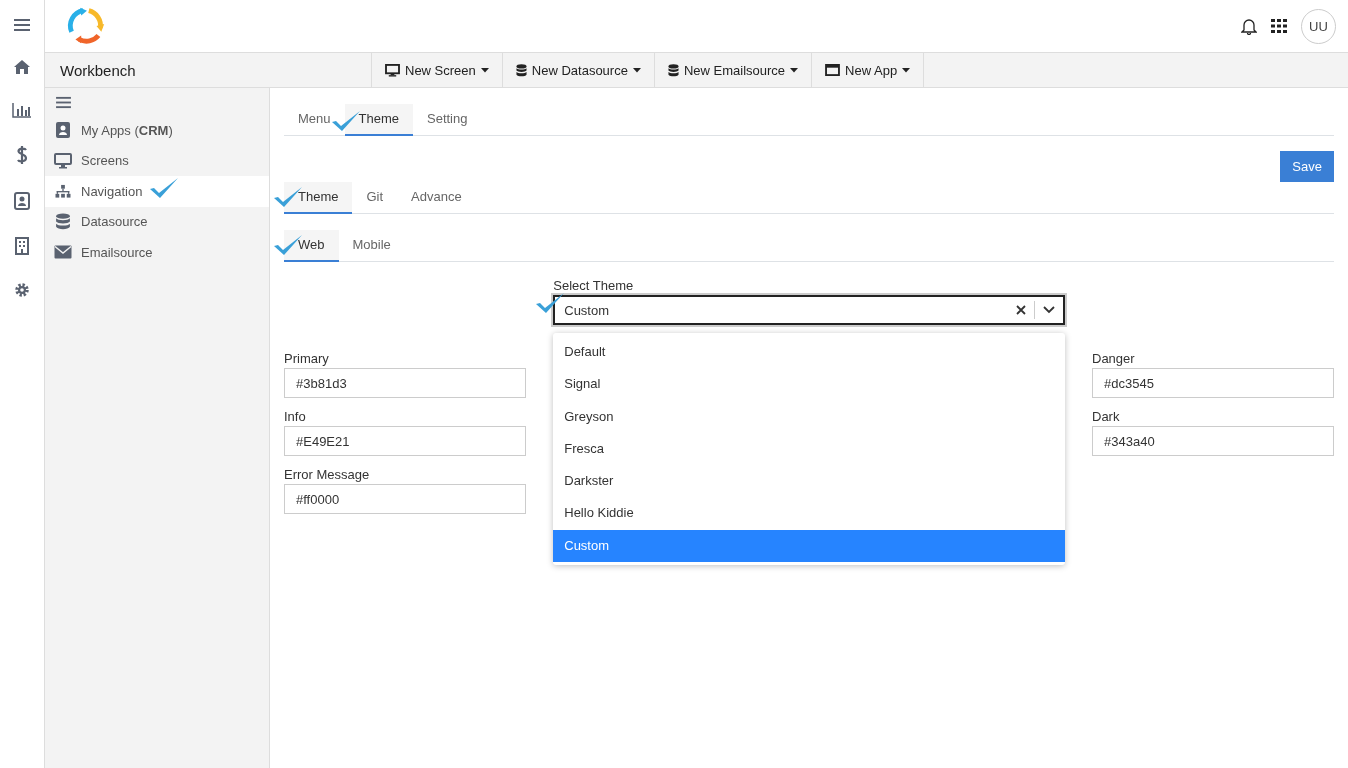 Image resolution: width=1348 pixels, height=768 pixels. I want to click on bar-chart-icon, so click(22, 110).